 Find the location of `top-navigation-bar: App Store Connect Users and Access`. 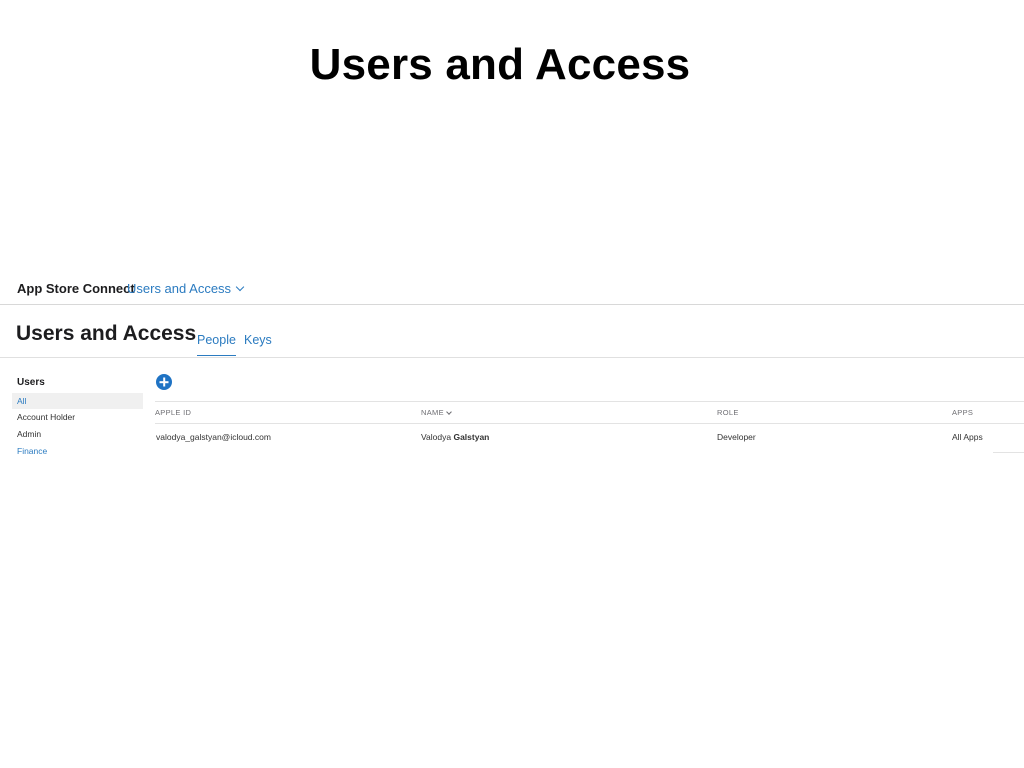

top-navigation-bar: App Store Connect Users and Access is located at coordinates (512, 288).